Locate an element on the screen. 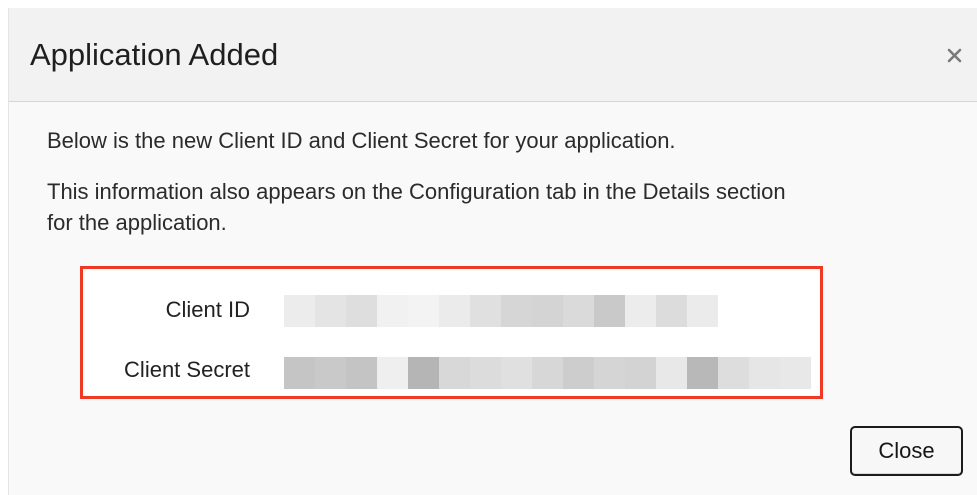 This screenshot has width=977, height=495. close-icon is located at coordinates (955, 55).